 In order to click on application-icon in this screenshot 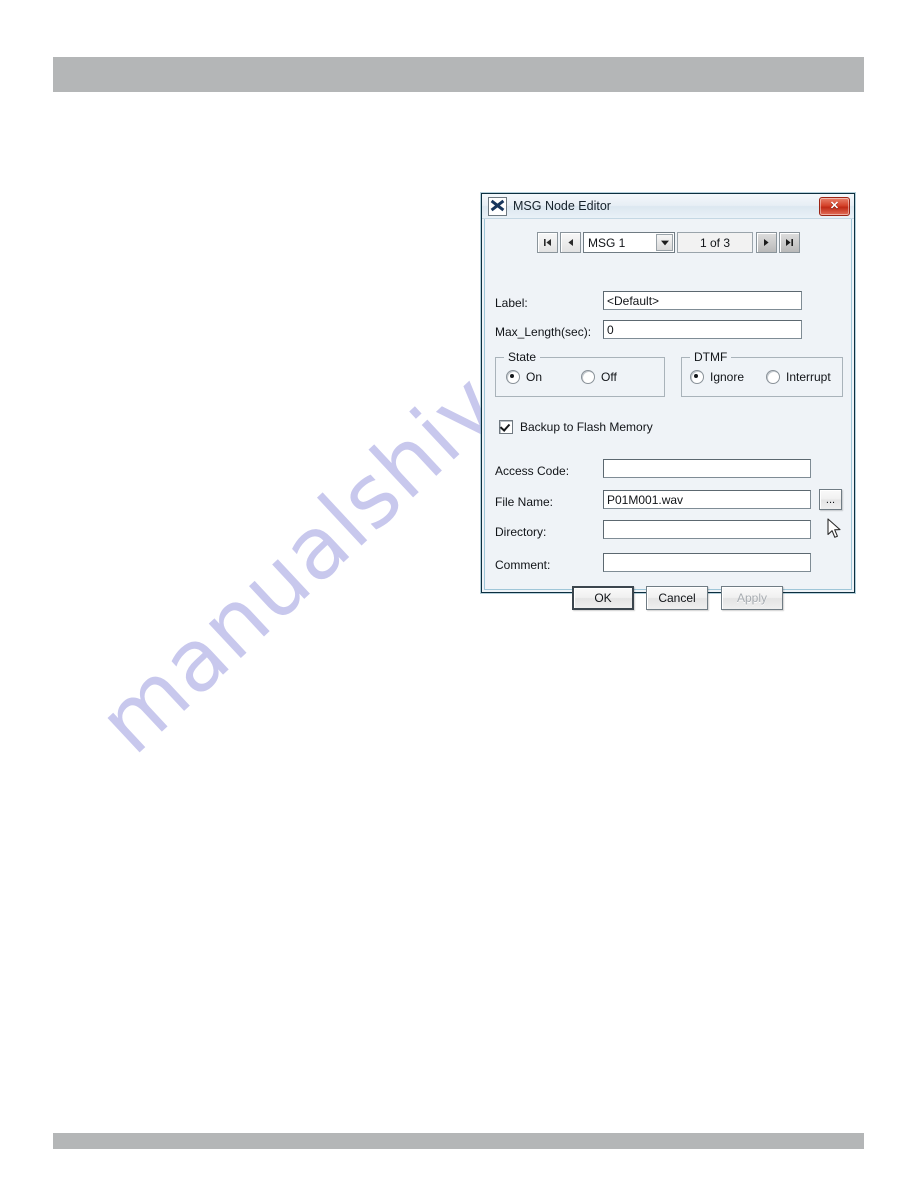, I will do `click(497, 206)`.